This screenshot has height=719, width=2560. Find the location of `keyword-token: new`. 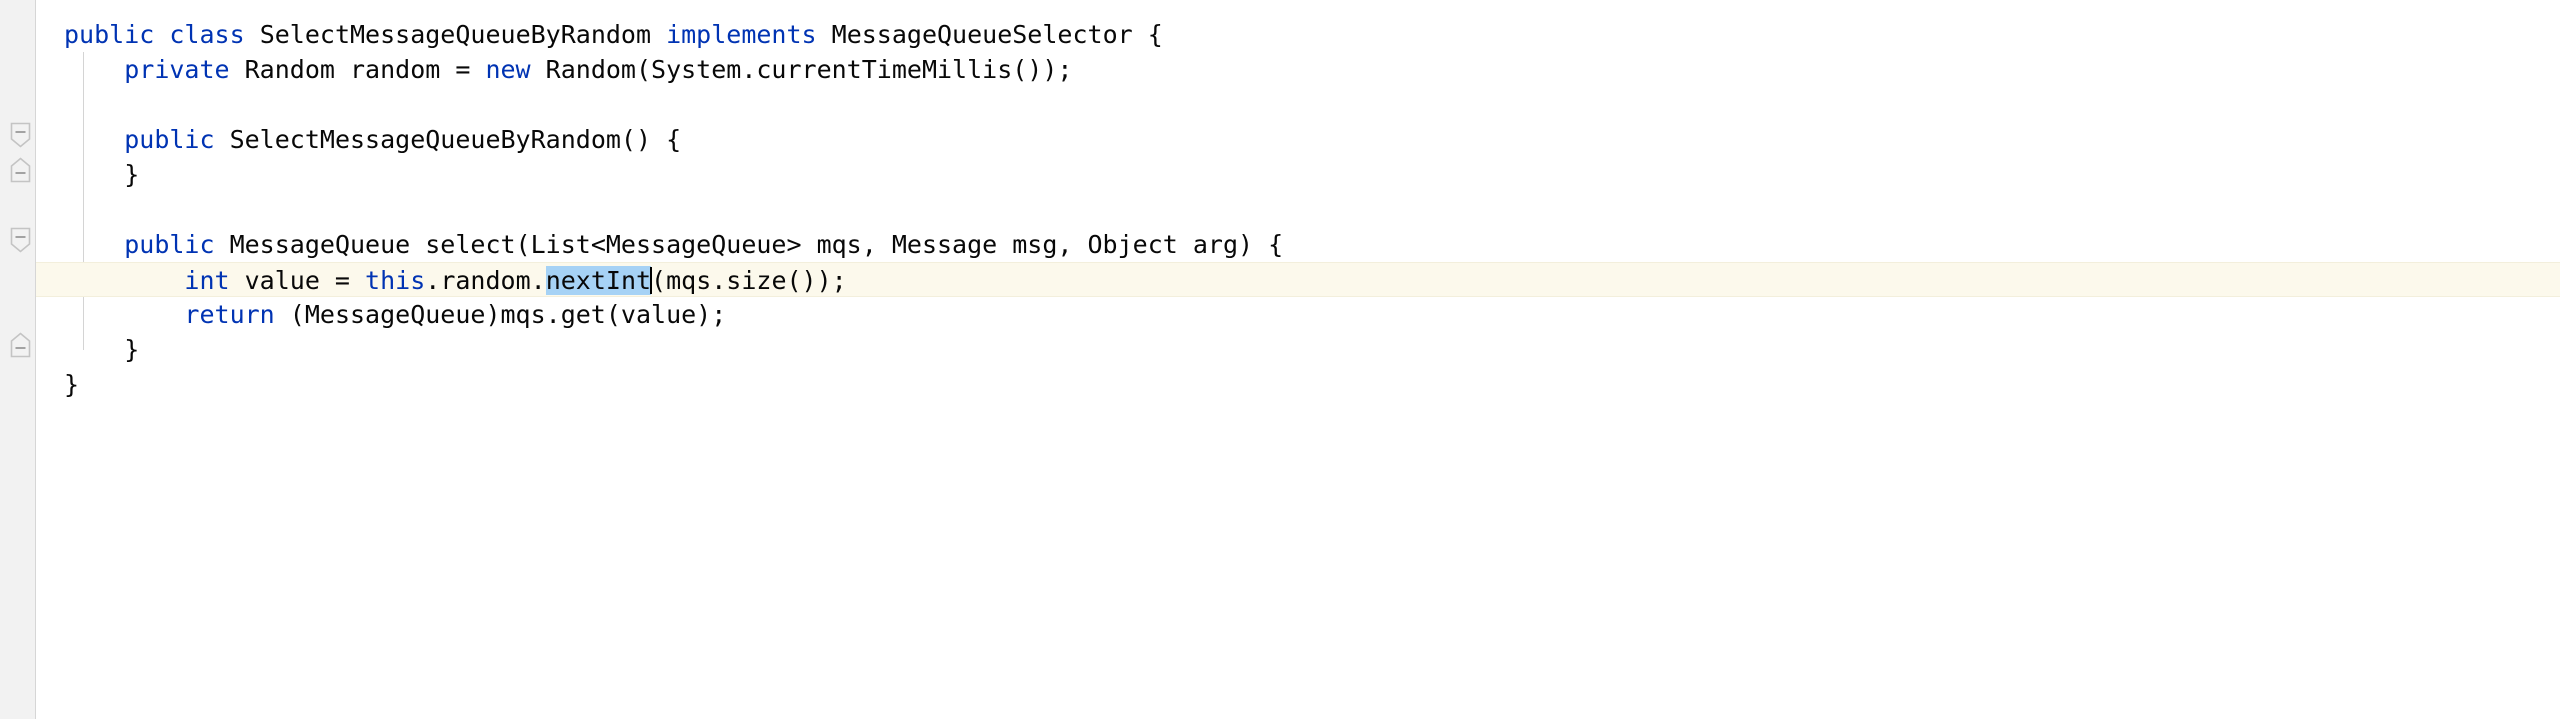

keyword-token: new is located at coordinates (508, 69).